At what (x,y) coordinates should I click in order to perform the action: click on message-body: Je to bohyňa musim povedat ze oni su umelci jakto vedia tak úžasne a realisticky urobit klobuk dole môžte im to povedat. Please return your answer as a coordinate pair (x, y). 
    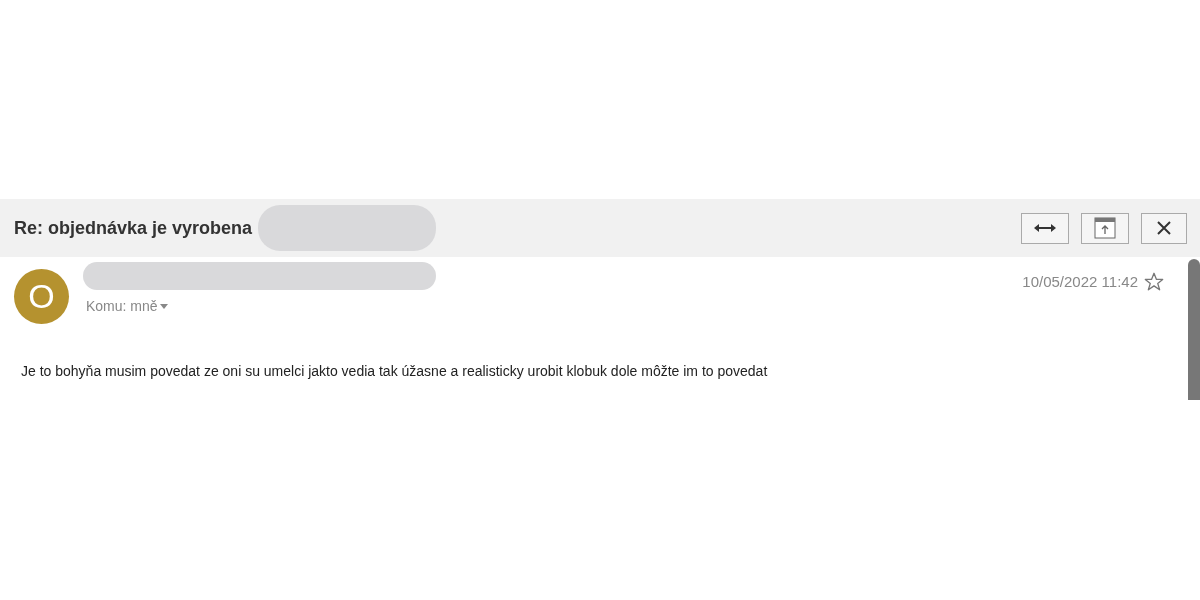
    Looking at the image, I should click on (395, 371).